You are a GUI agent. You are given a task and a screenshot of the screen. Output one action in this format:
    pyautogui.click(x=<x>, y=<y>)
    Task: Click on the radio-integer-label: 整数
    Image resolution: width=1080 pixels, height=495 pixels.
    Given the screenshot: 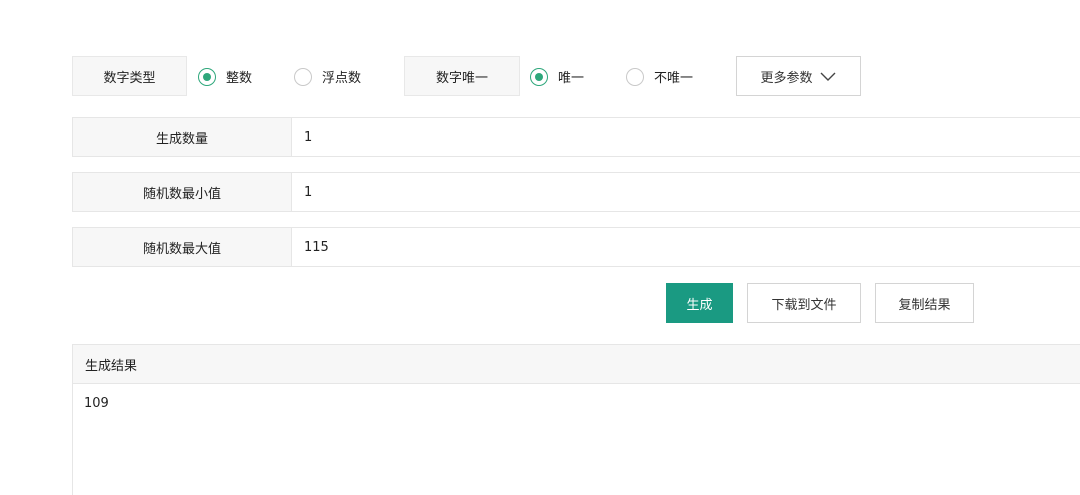 What is the action you would take?
    pyautogui.click(x=239, y=78)
    